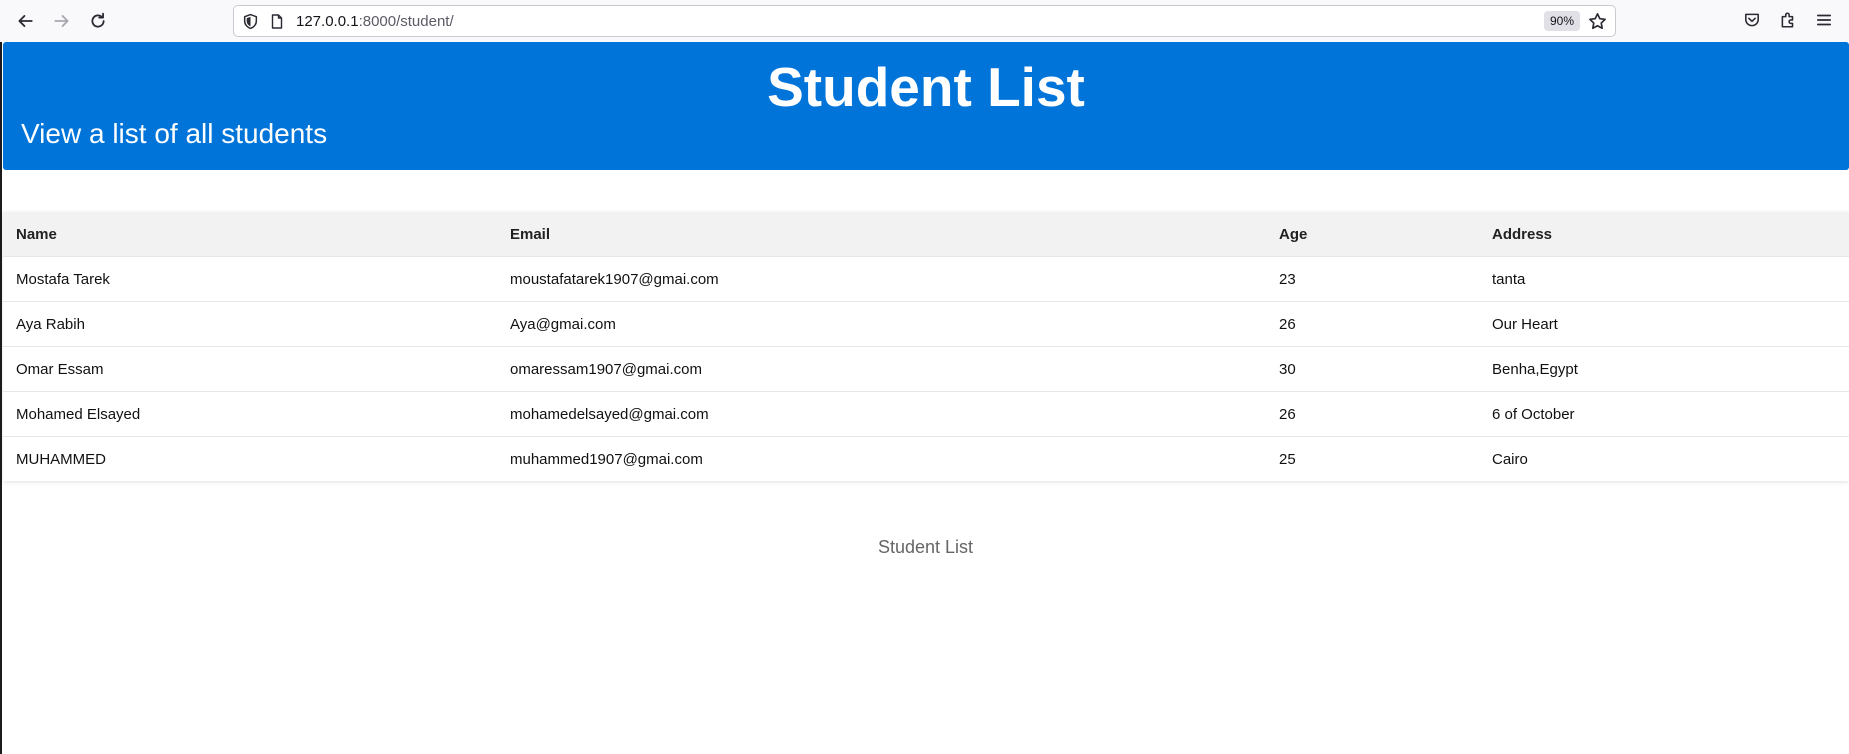 The width and height of the screenshot is (1849, 754). Describe the element at coordinates (250, 414) in the screenshot. I see `cell-name: Mohamed Elsayed` at that location.